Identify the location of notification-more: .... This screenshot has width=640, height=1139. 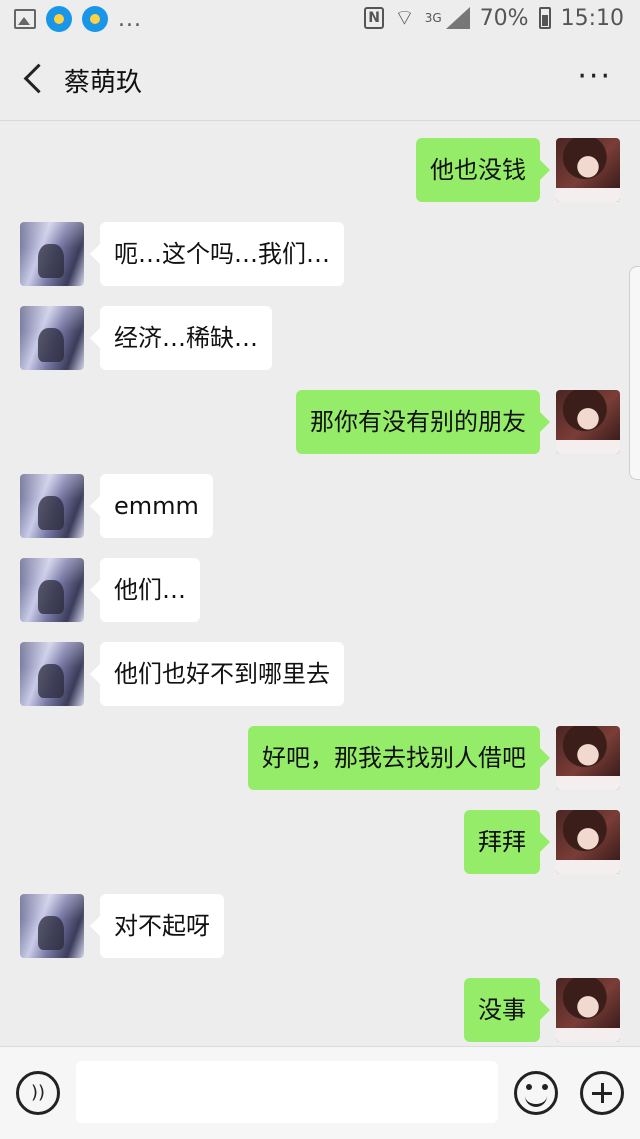
(130, 19).